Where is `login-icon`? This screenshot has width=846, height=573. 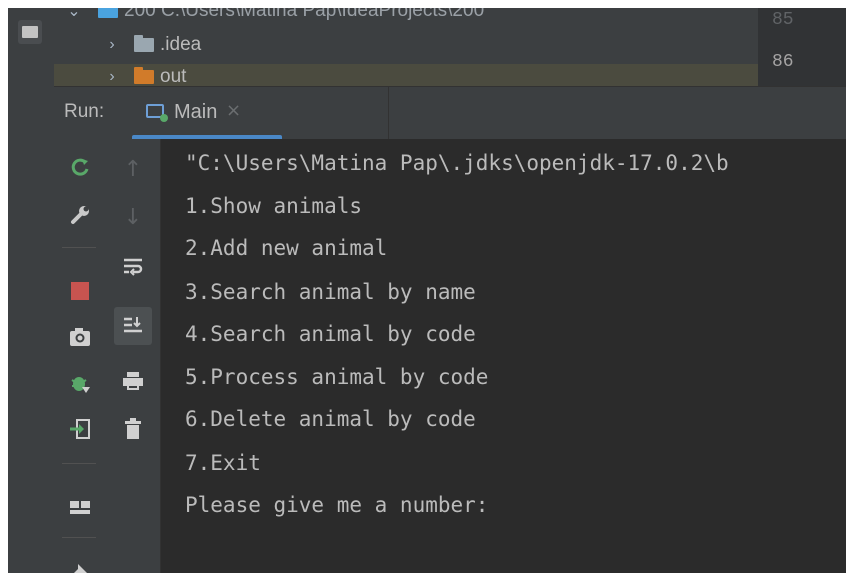
login-icon is located at coordinates (80, 429).